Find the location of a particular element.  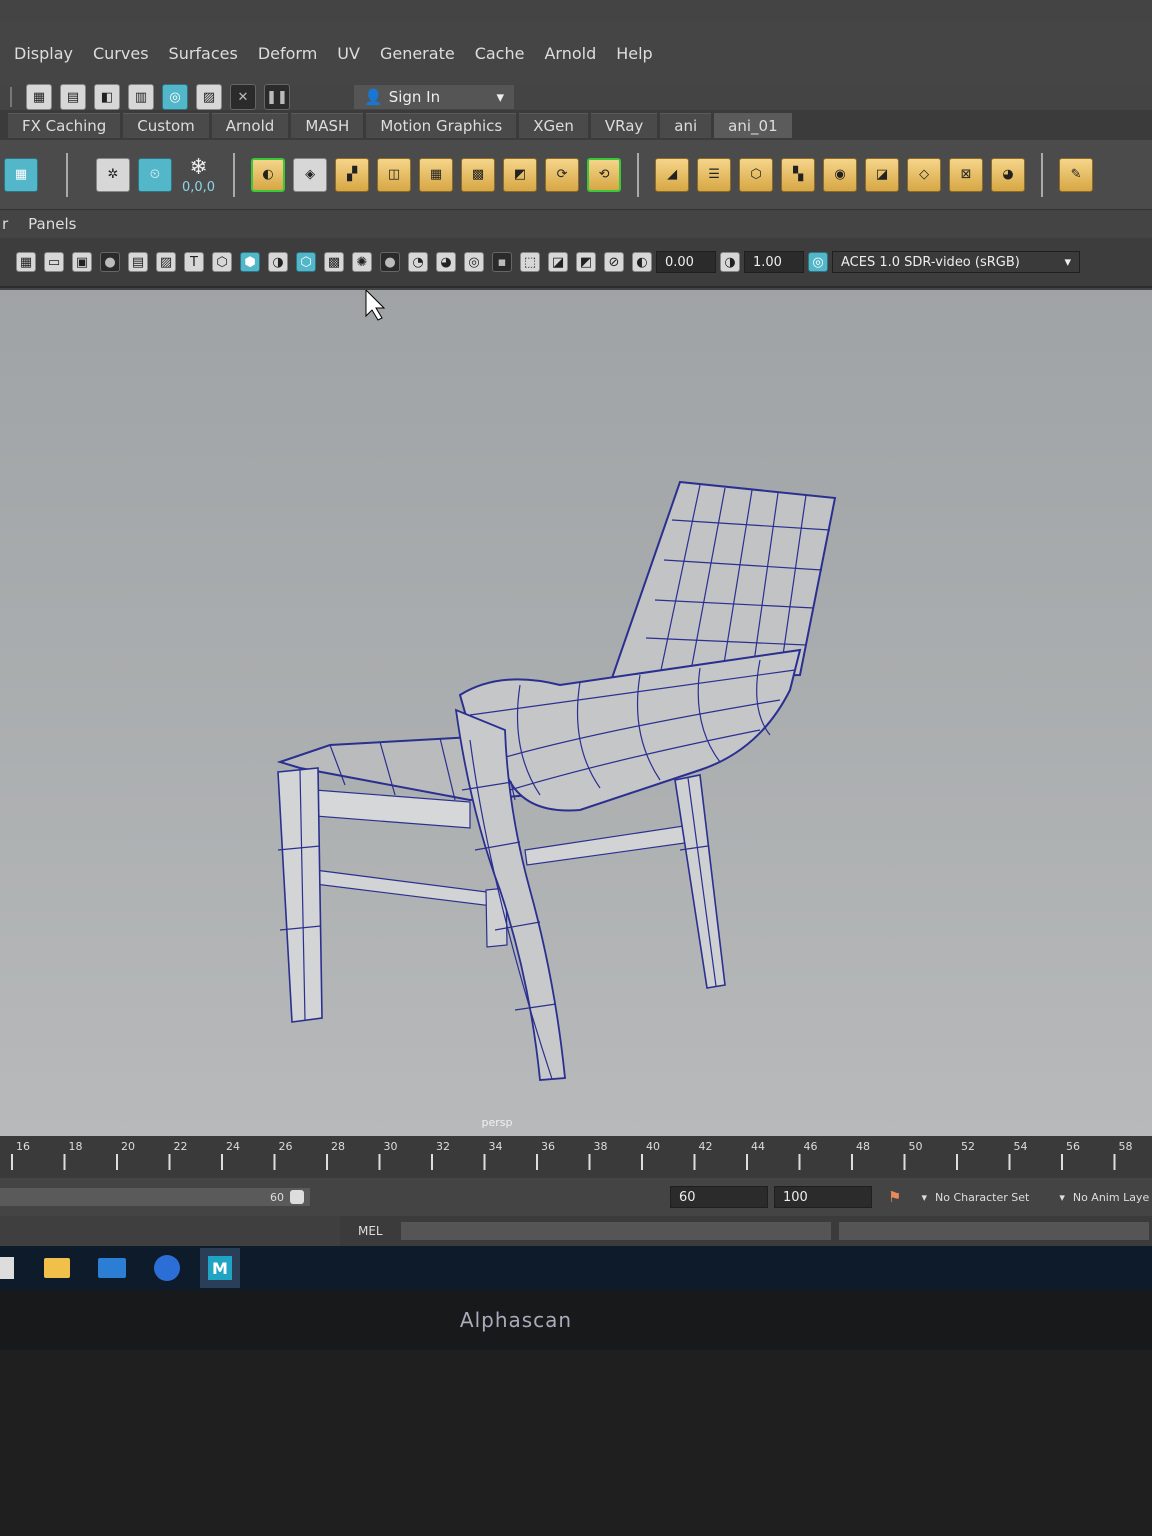

frame-icon: ⊠ is located at coordinates (966, 174).